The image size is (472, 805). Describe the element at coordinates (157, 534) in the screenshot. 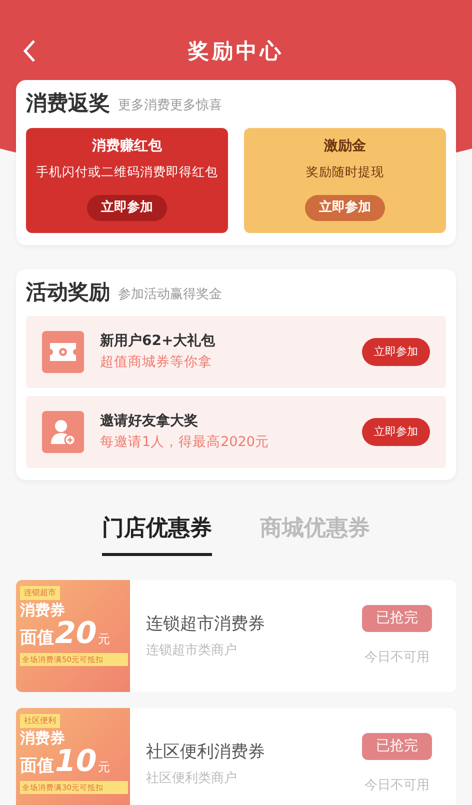

I see `coupon-tab: 门店优惠券` at that location.